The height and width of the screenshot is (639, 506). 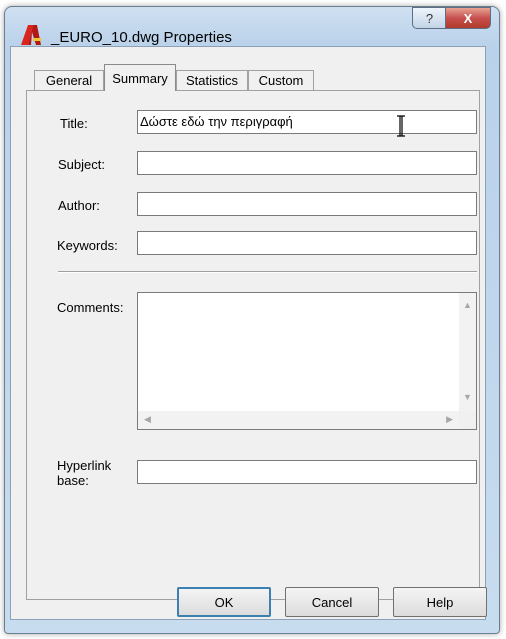 I want to click on hyperlink-label-line1: Hyperlink, so click(x=84, y=465).